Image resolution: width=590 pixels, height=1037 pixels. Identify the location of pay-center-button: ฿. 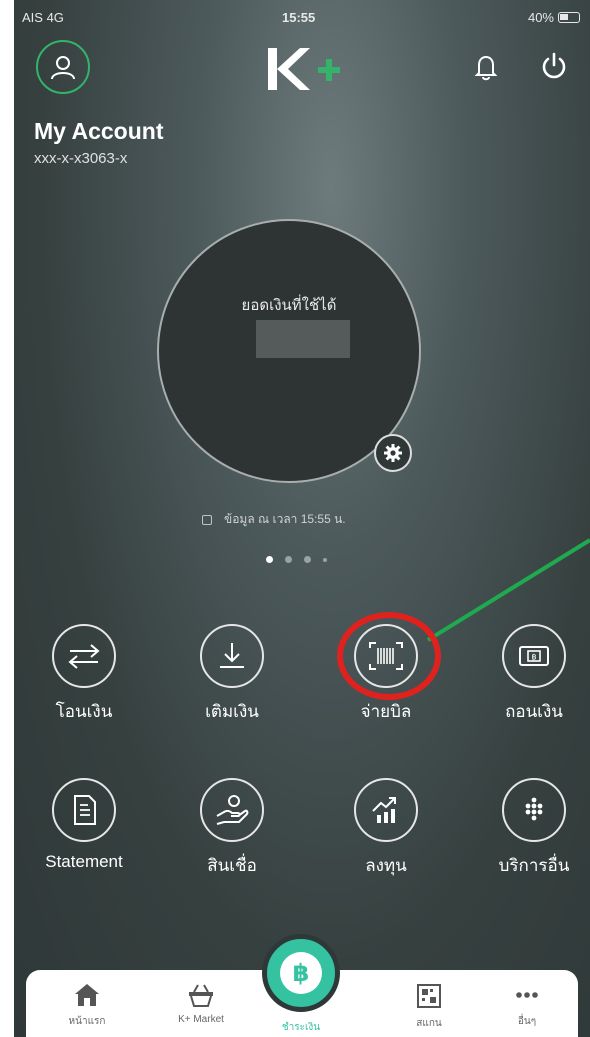
(301, 973).